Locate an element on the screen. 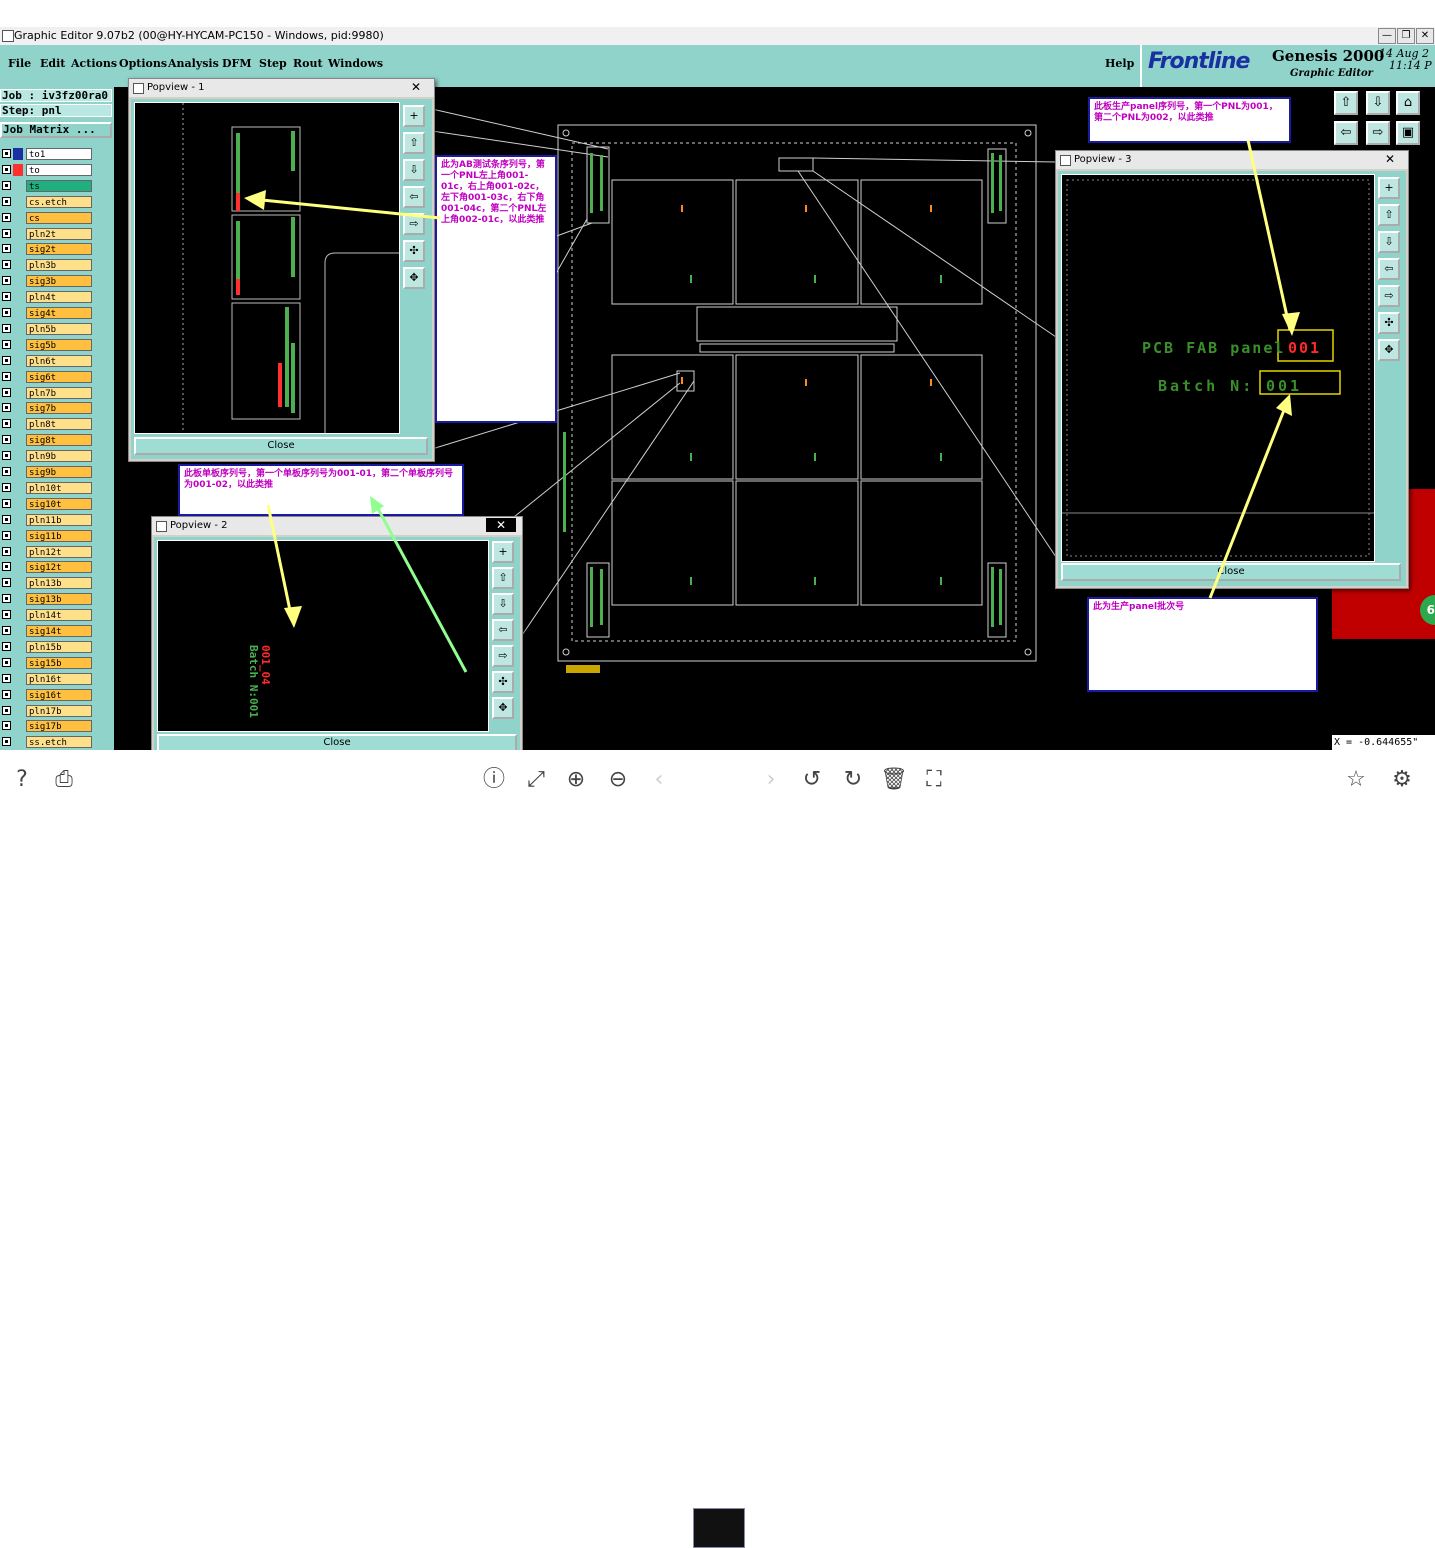  arrow-to-panel-serial is located at coordinates (1269, 235).